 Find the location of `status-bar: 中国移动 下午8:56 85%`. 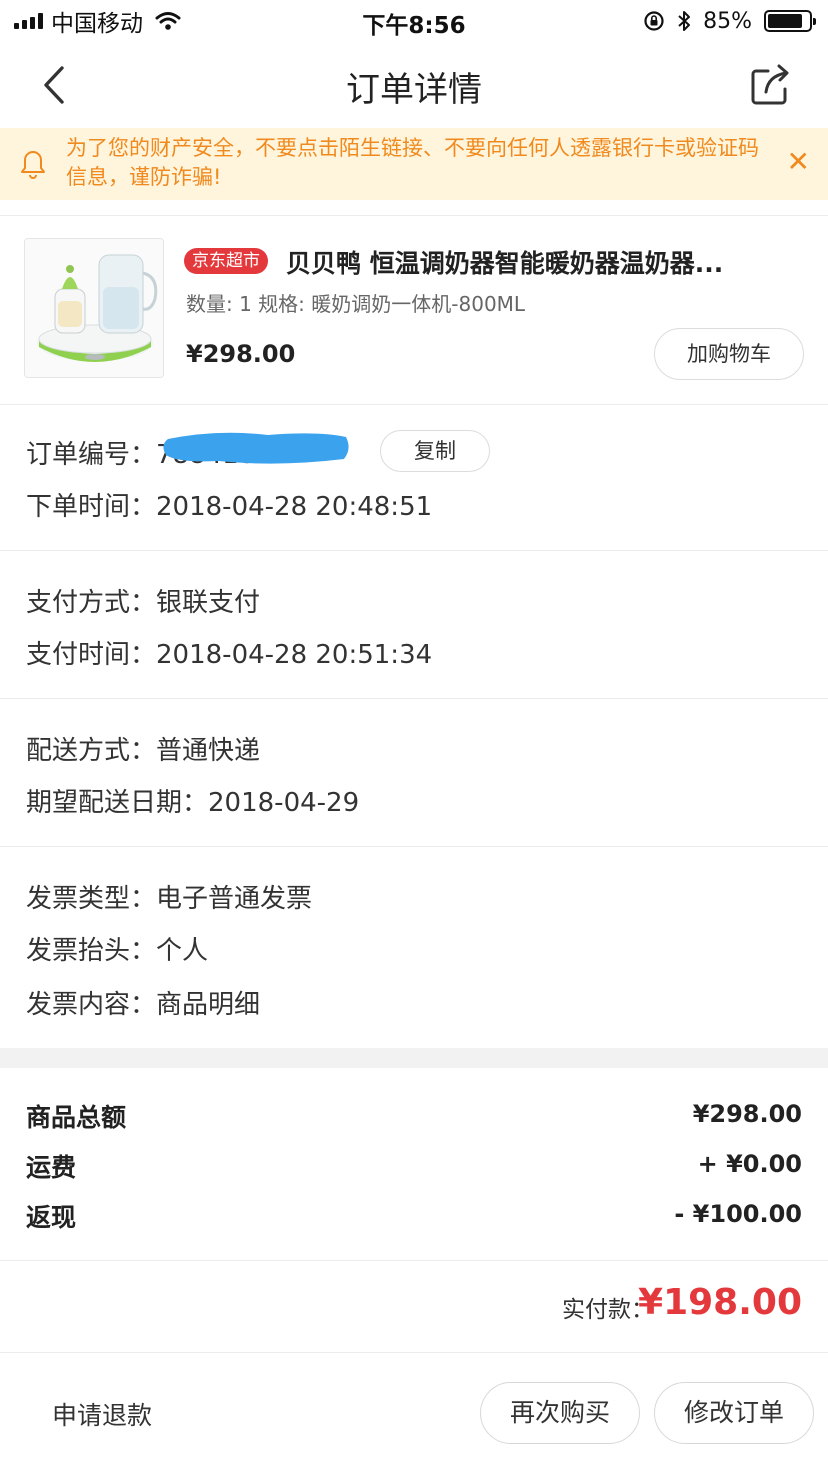

status-bar: 中国移动 下午8:56 85% is located at coordinates (414, 22).